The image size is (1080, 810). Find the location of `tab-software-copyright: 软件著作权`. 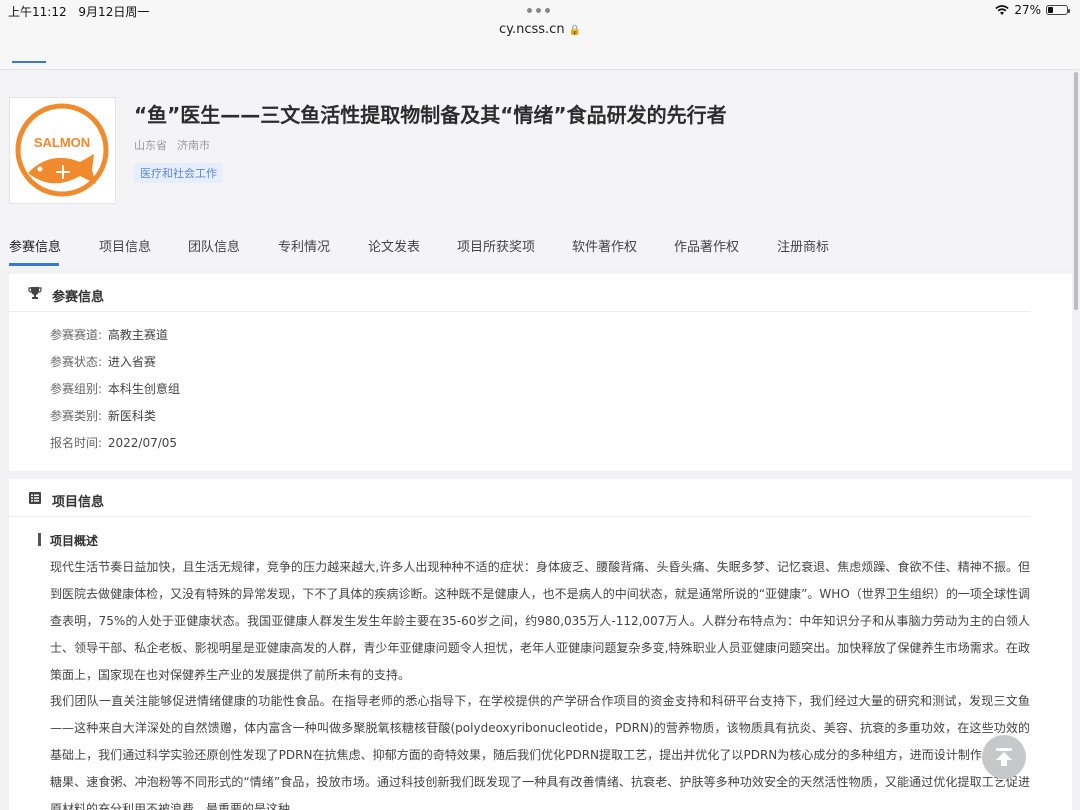

tab-software-copyright: 软件著作权 is located at coordinates (604, 245).